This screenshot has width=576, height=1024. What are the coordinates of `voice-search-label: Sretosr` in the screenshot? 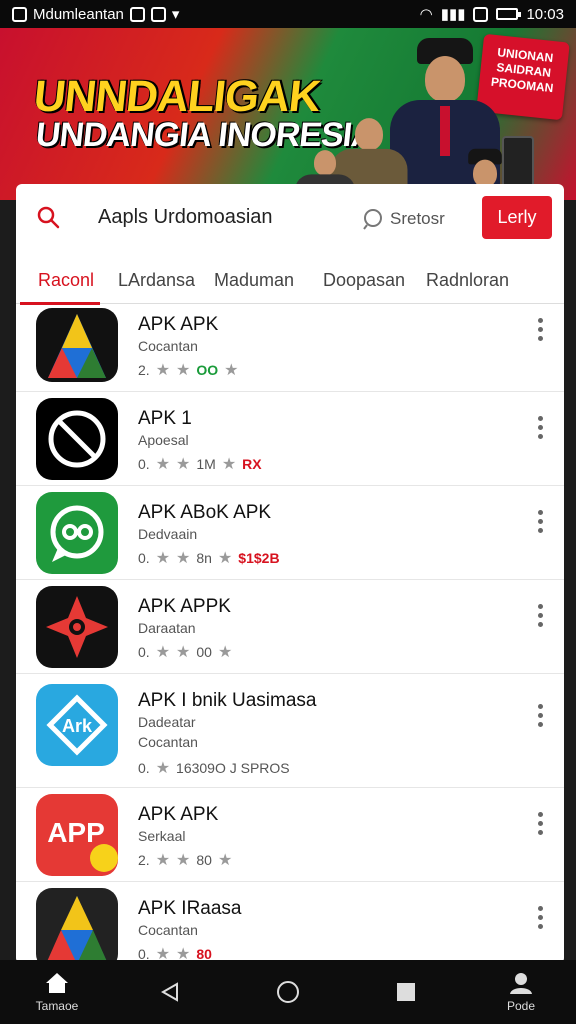 It's located at (417, 218).